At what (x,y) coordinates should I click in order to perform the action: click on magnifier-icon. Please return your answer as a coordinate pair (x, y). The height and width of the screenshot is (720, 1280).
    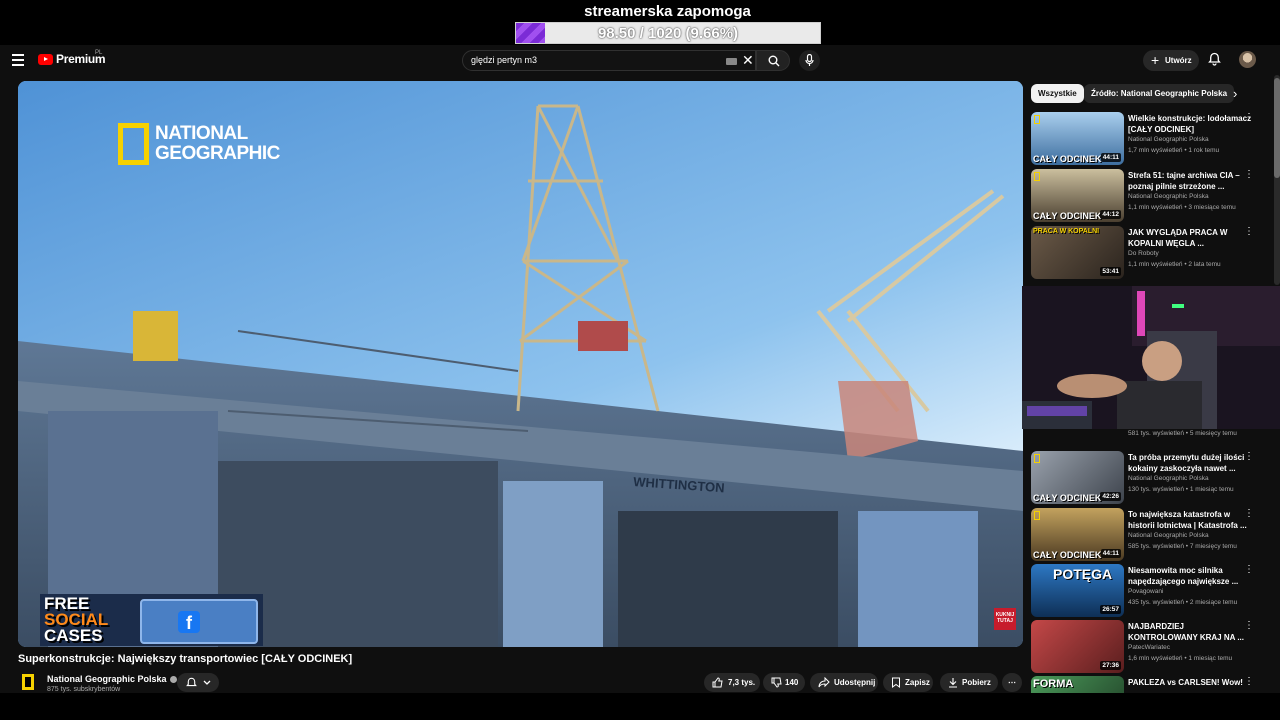
    Looking at the image, I should click on (774, 61).